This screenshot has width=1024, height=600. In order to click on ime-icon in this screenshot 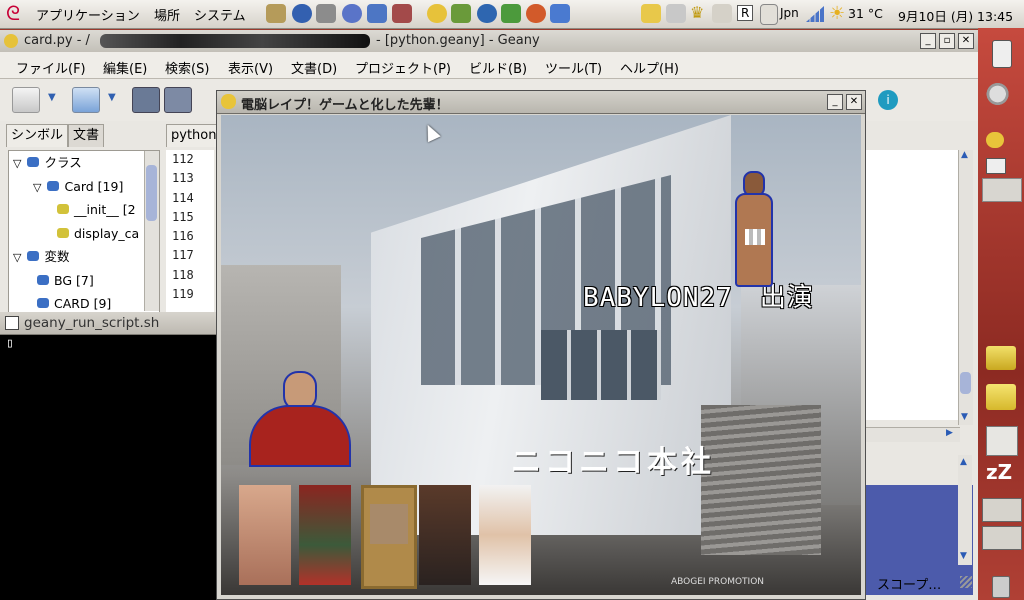, I will do `click(769, 14)`.